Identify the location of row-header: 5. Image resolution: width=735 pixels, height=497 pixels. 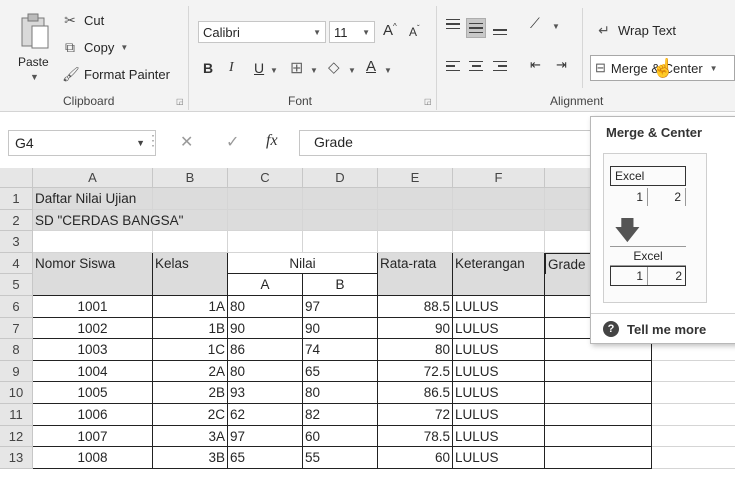
(16, 285).